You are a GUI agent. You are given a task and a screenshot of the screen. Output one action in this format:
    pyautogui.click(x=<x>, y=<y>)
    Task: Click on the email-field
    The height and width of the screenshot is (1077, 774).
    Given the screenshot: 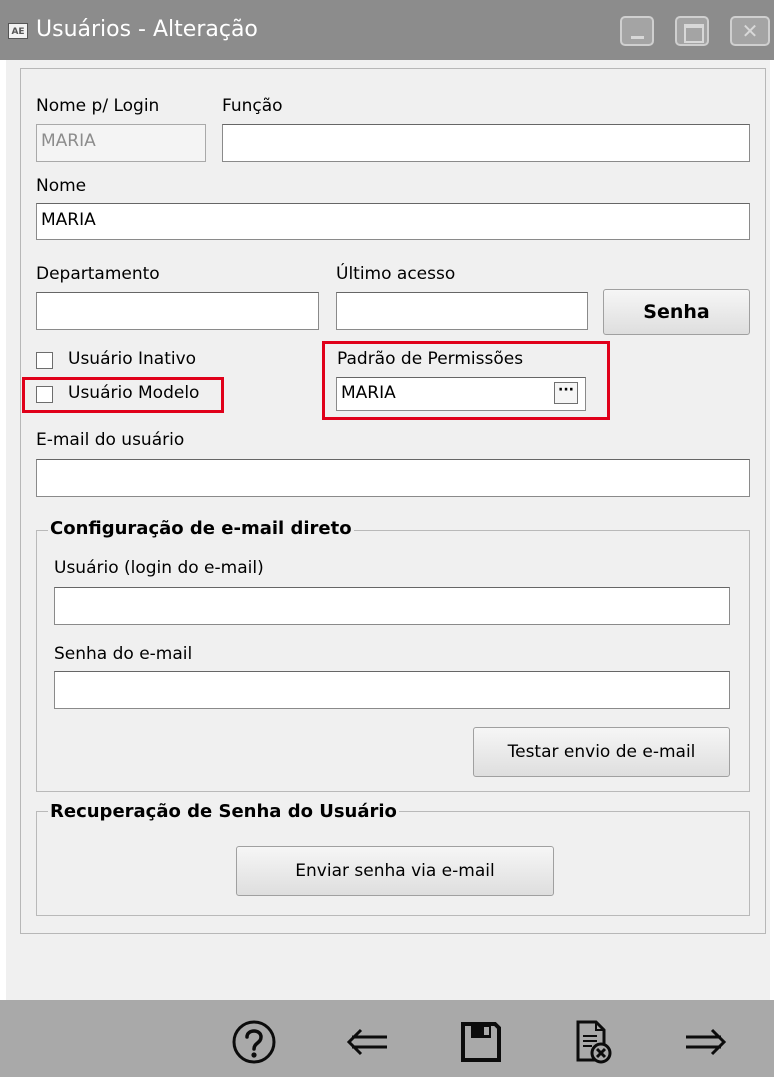 What is the action you would take?
    pyautogui.click(x=393, y=478)
    